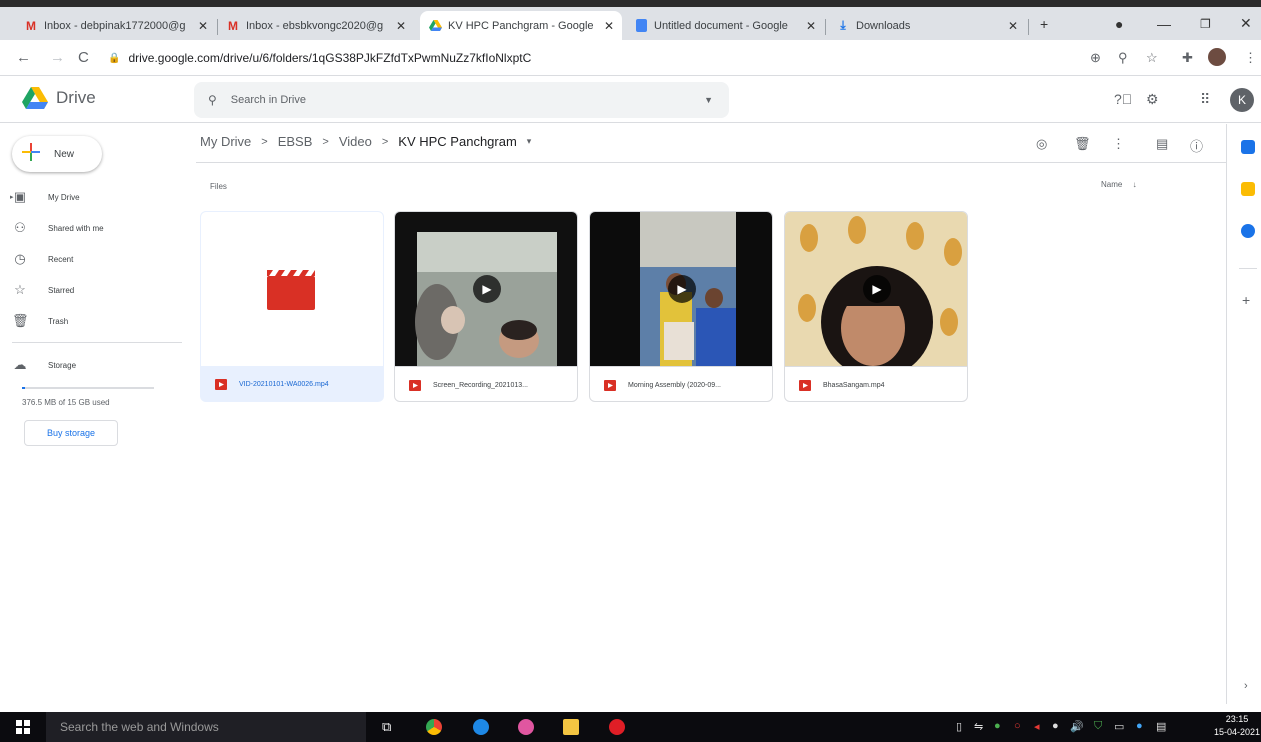 This screenshot has width=1261, height=742. What do you see at coordinates (1139, 726) in the screenshot?
I see `tray-bluetooth-icon: ●` at bounding box center [1139, 726].